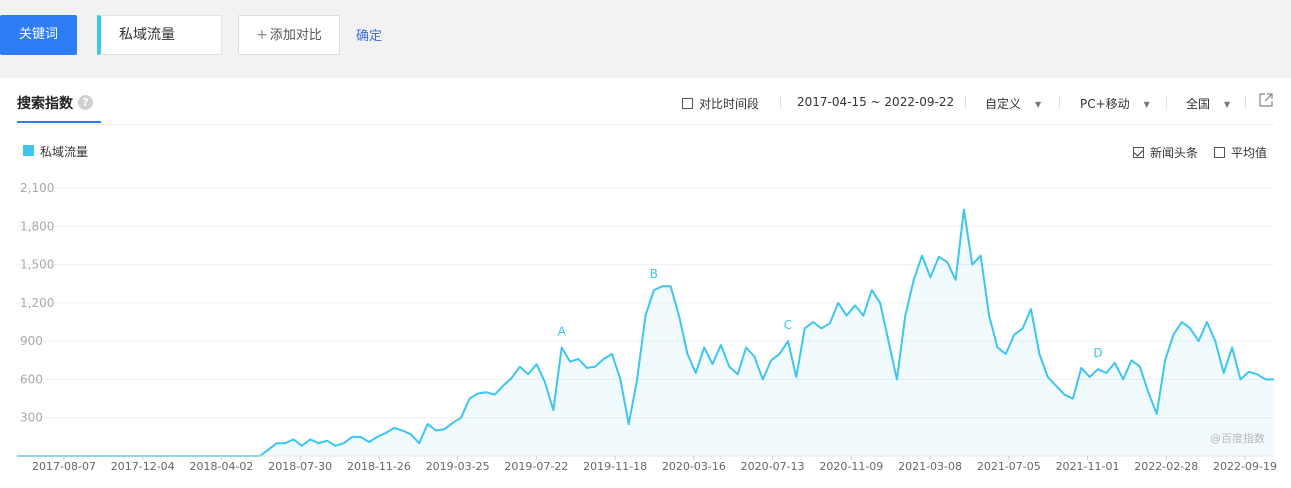  Describe the element at coordinates (369, 34) in the screenshot. I see `confirm-link: 确定` at that location.